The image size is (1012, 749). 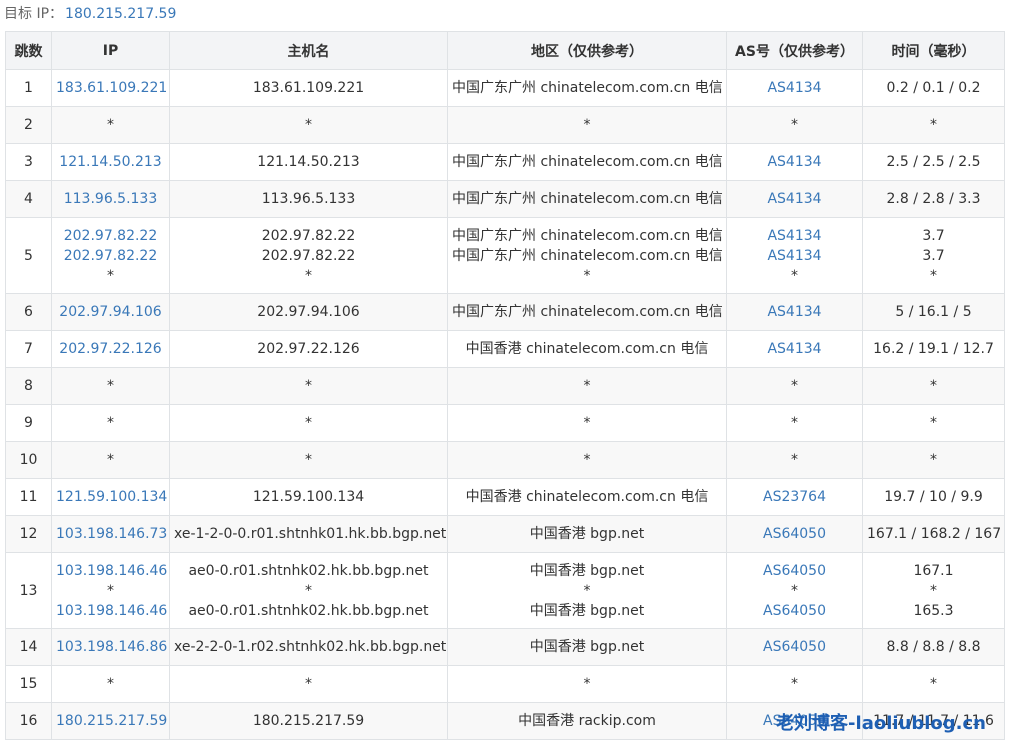 I want to click on time-text: 5 / 16.1 / 5, so click(x=933, y=312).